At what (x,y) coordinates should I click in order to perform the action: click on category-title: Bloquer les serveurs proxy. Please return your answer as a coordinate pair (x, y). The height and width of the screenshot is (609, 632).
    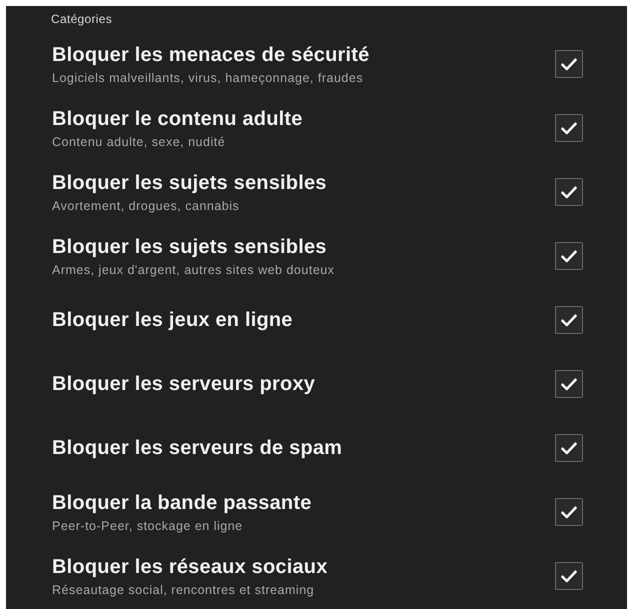
    Looking at the image, I should click on (184, 384).